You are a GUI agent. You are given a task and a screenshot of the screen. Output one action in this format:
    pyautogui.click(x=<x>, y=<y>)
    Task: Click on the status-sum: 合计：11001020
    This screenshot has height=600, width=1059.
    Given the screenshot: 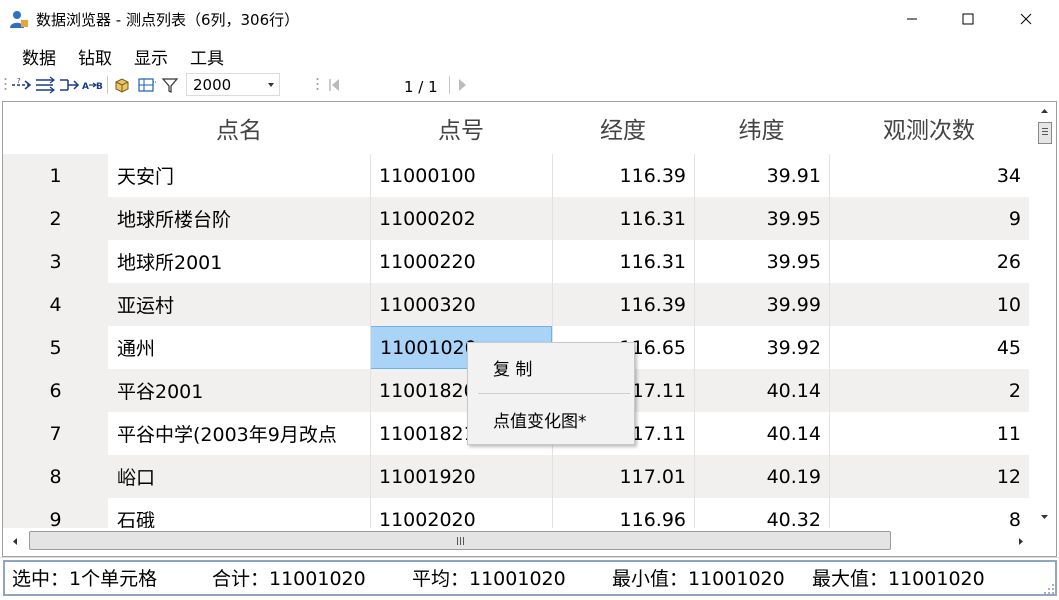 What is the action you would take?
    pyautogui.click(x=289, y=579)
    